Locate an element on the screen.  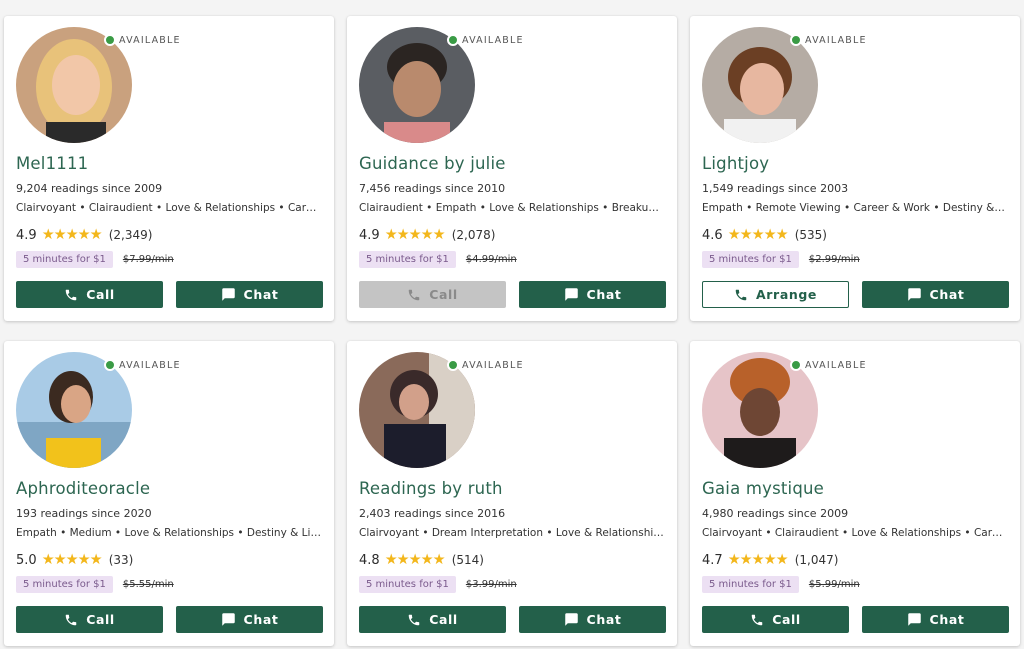
rating-row: 4.6 ★★★★★ (535) is located at coordinates (764, 235).